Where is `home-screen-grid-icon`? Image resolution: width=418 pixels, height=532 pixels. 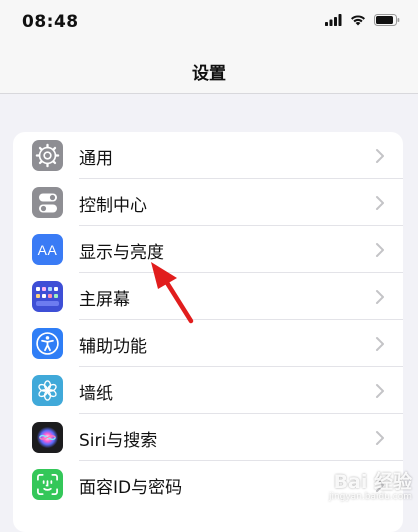
home-screen-grid-icon is located at coordinates (47, 296).